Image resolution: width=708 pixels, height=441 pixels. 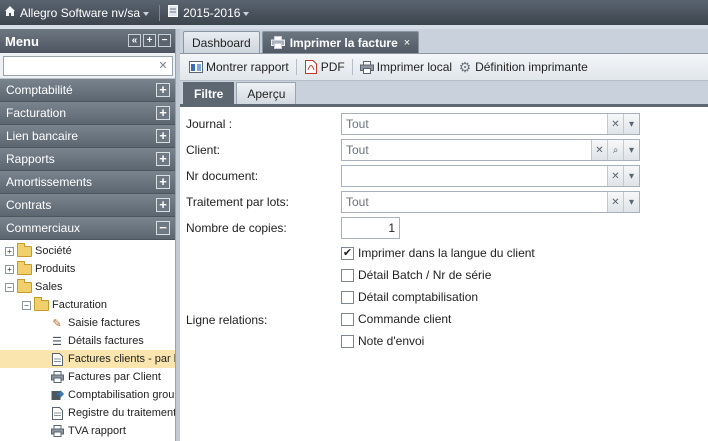 What do you see at coordinates (370, 228) in the screenshot?
I see `copies-input: 1` at bounding box center [370, 228].